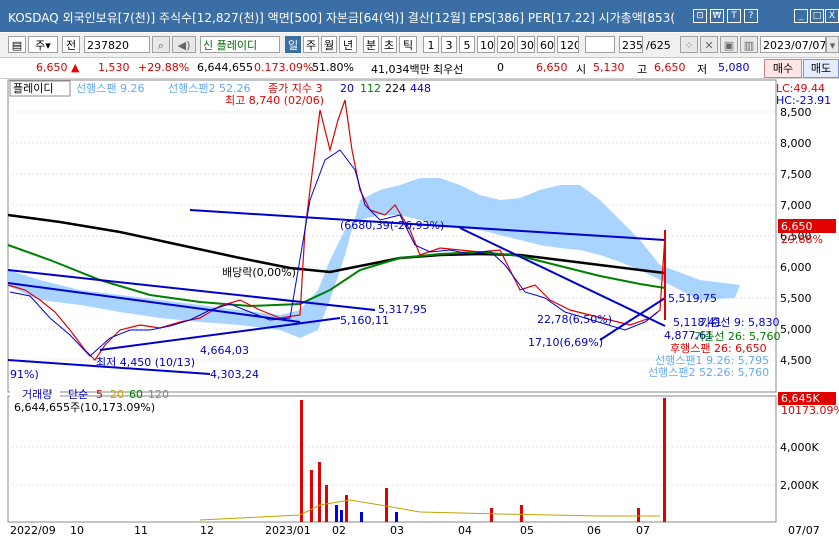  Describe the element at coordinates (141, 530) in the screenshot. I see `x-tick: 11` at that location.